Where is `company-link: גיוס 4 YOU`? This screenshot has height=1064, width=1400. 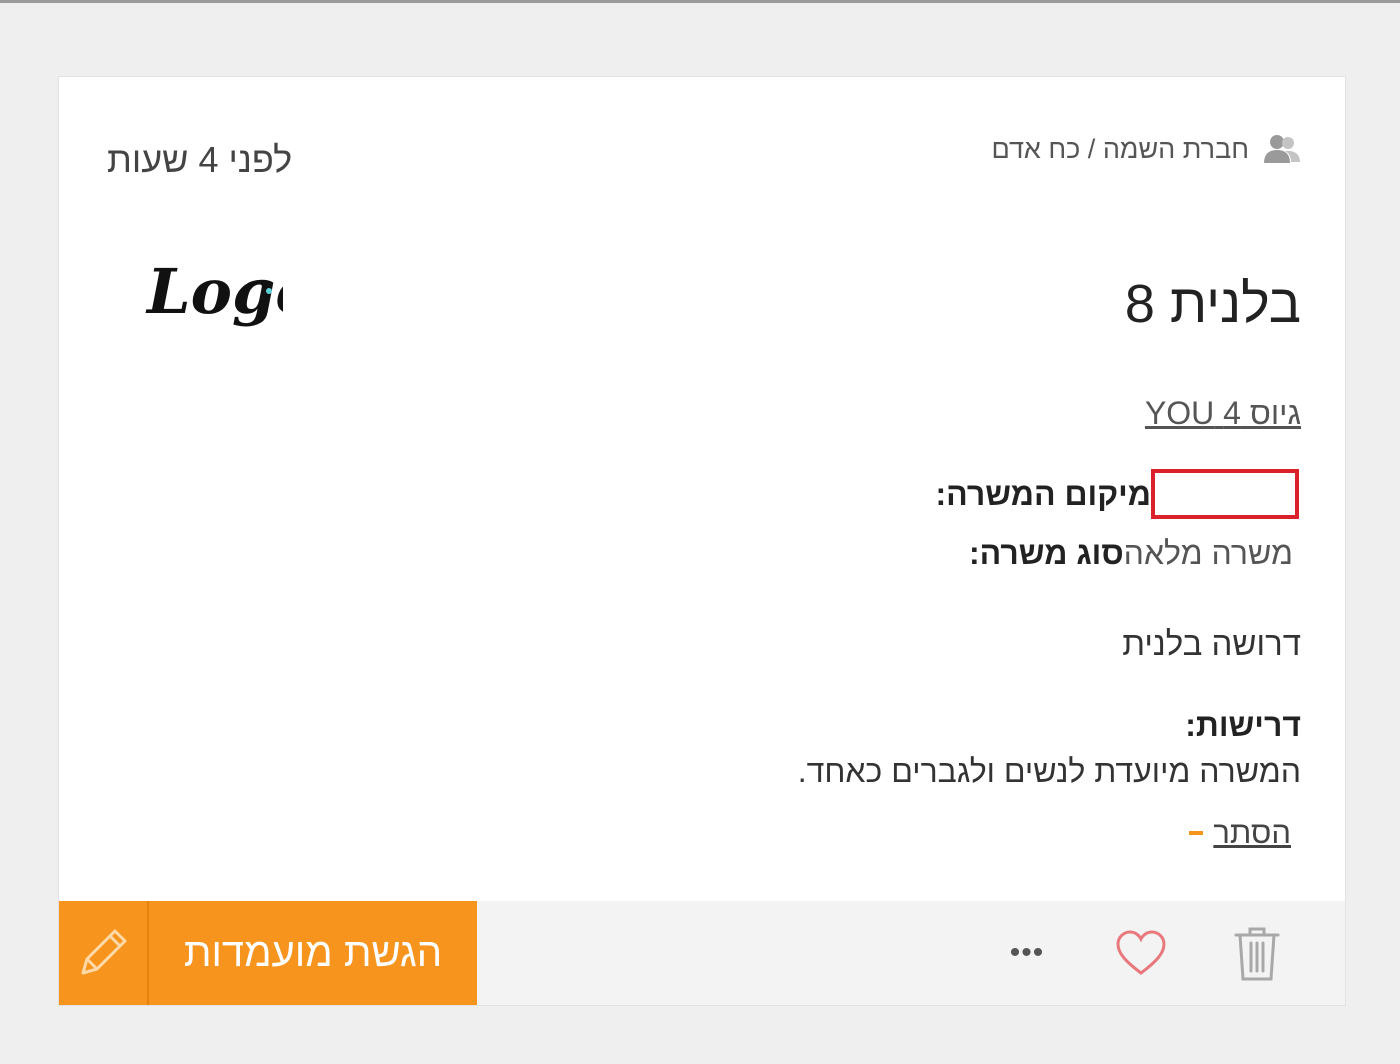
company-link: גיוס 4 YOU is located at coordinates (1223, 413).